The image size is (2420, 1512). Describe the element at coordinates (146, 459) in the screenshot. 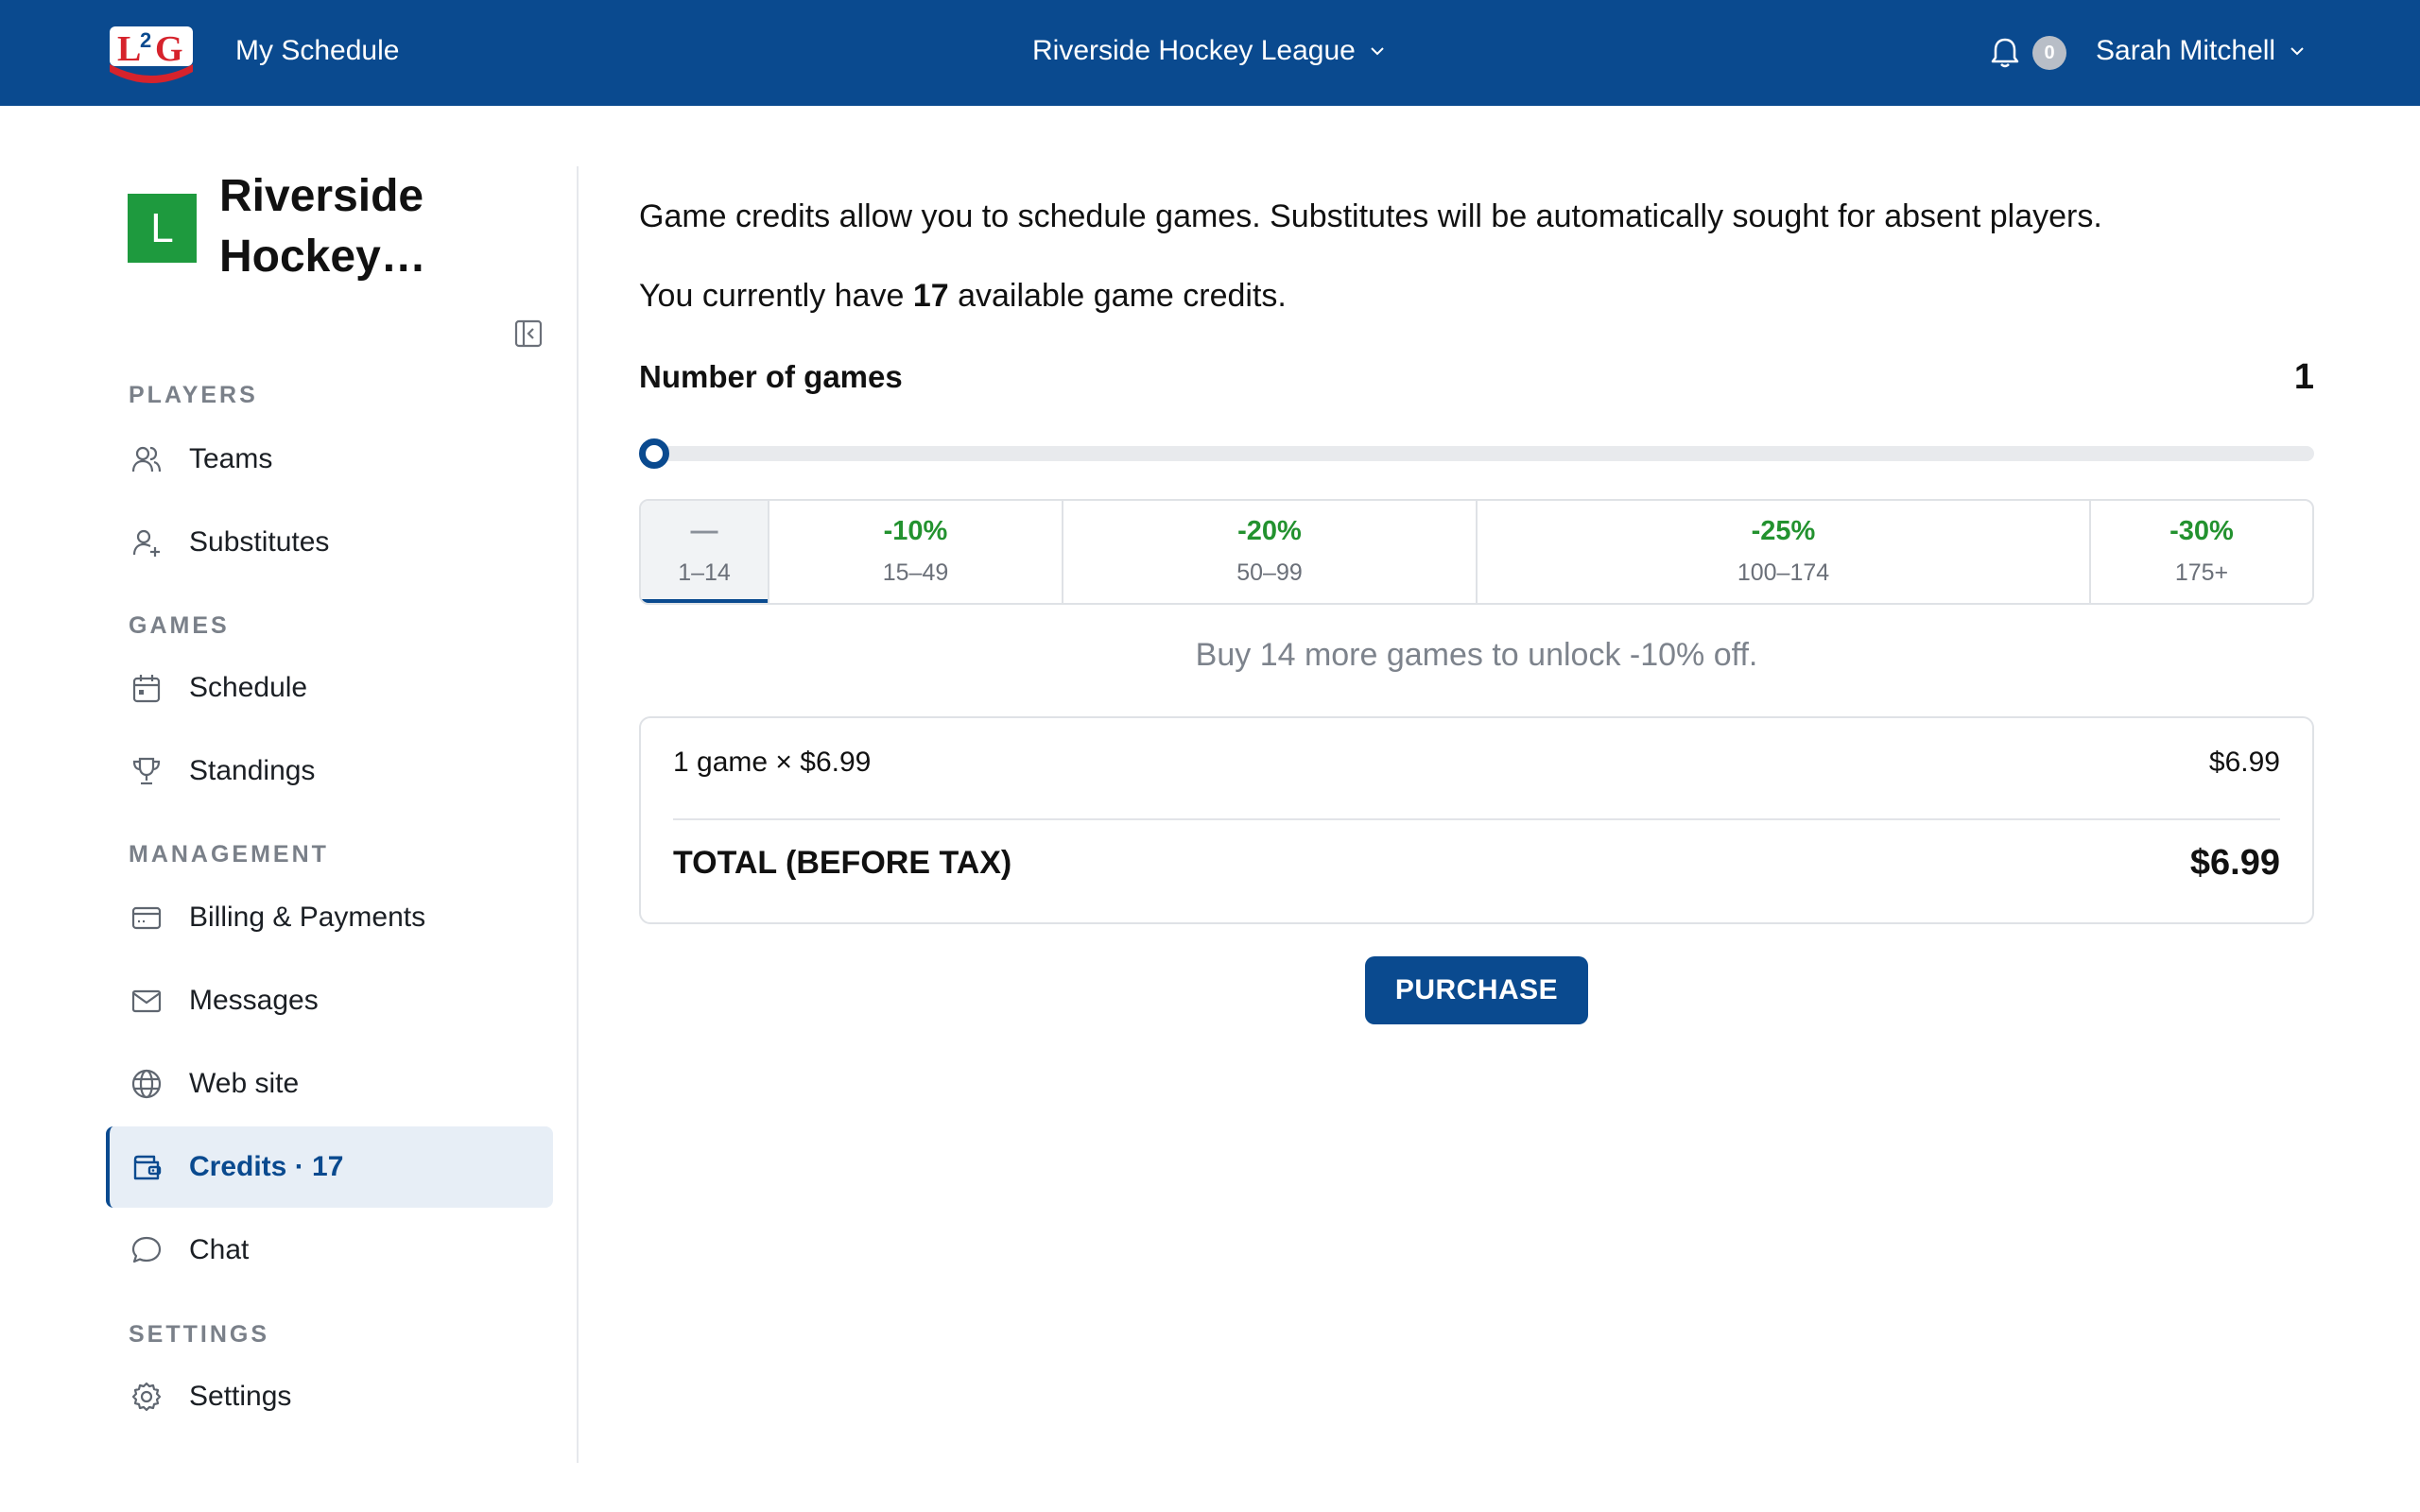

I see `users-icon` at that location.